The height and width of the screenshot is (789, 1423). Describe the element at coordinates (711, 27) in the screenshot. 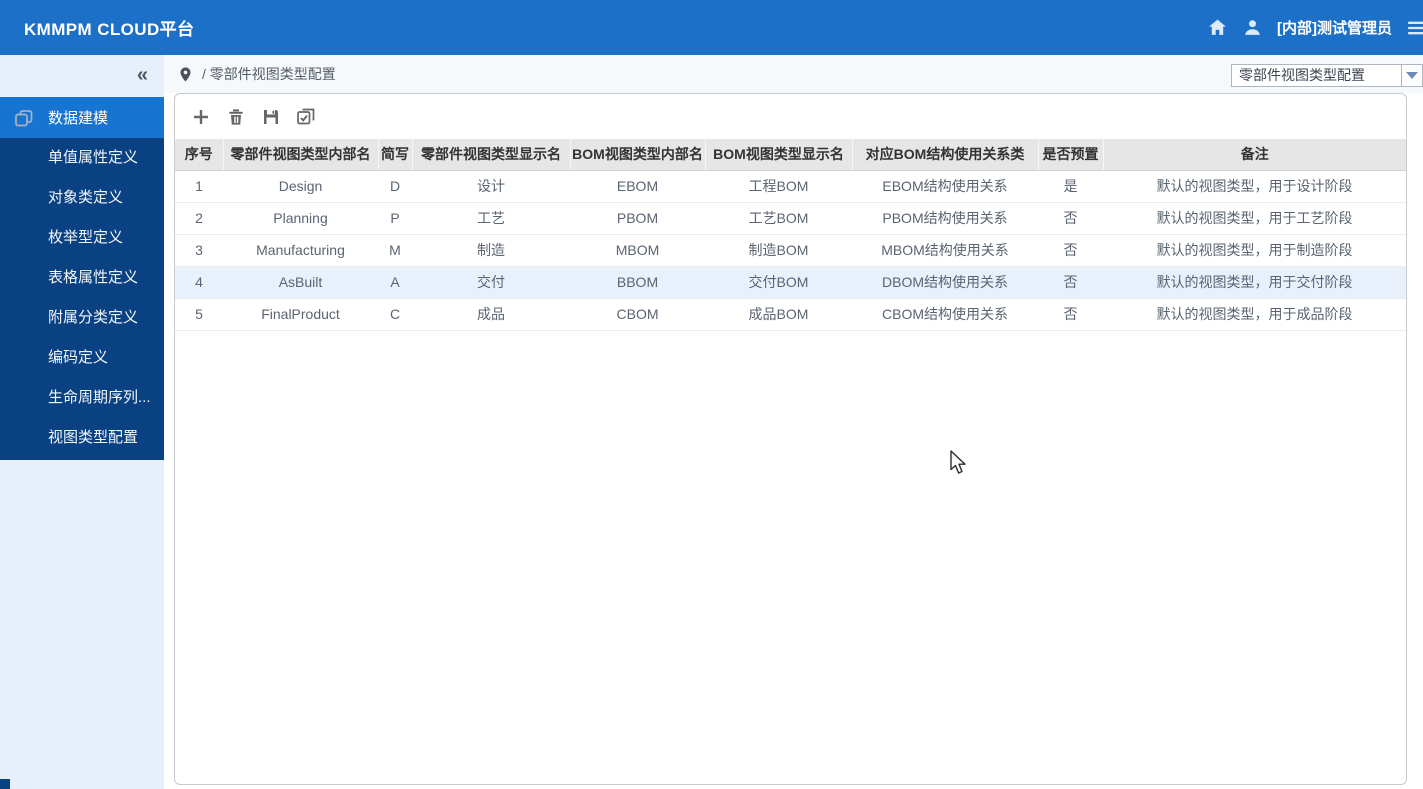

I see `app-header: KMMPM CLOUD平台 [内部]测试管理员` at that location.